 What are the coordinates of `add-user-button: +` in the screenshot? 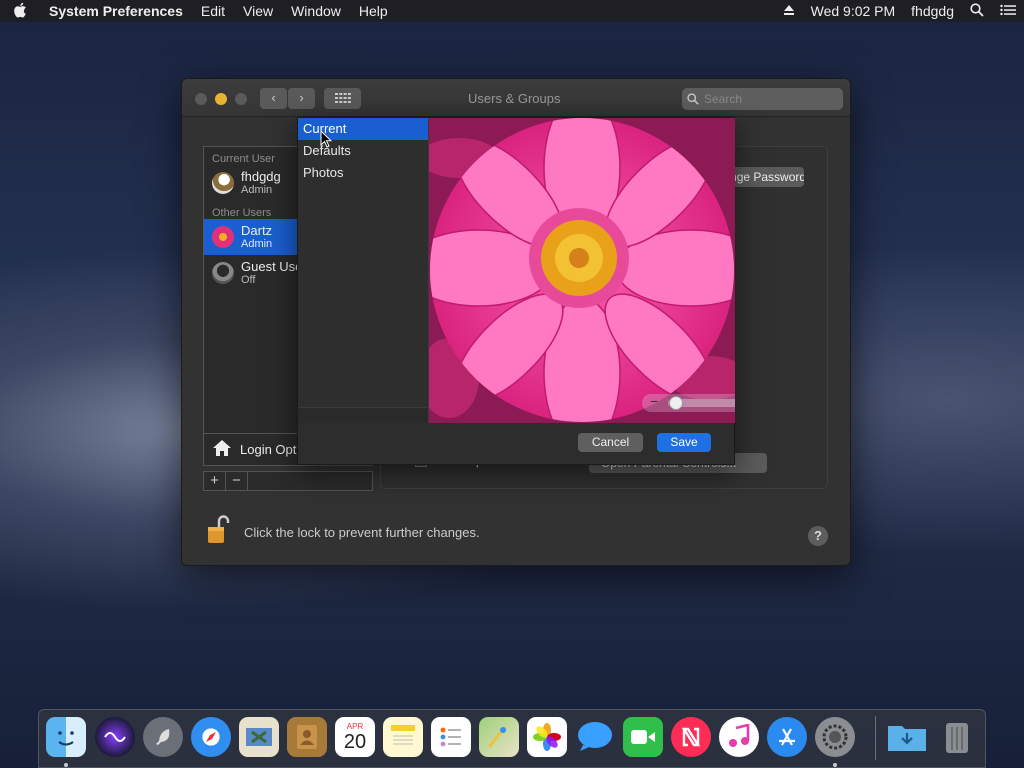 It's located at (215, 481).